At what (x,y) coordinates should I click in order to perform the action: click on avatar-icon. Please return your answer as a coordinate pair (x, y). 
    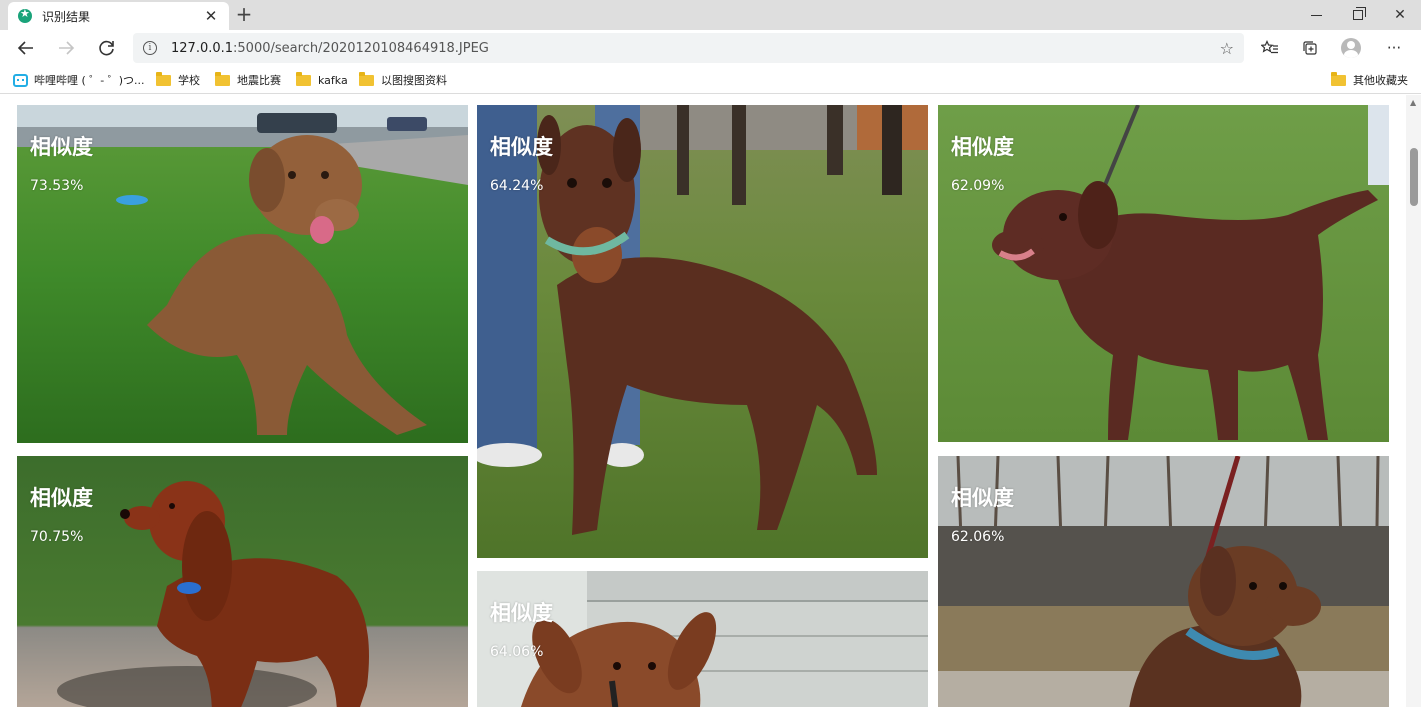
    Looking at the image, I should click on (1351, 48).